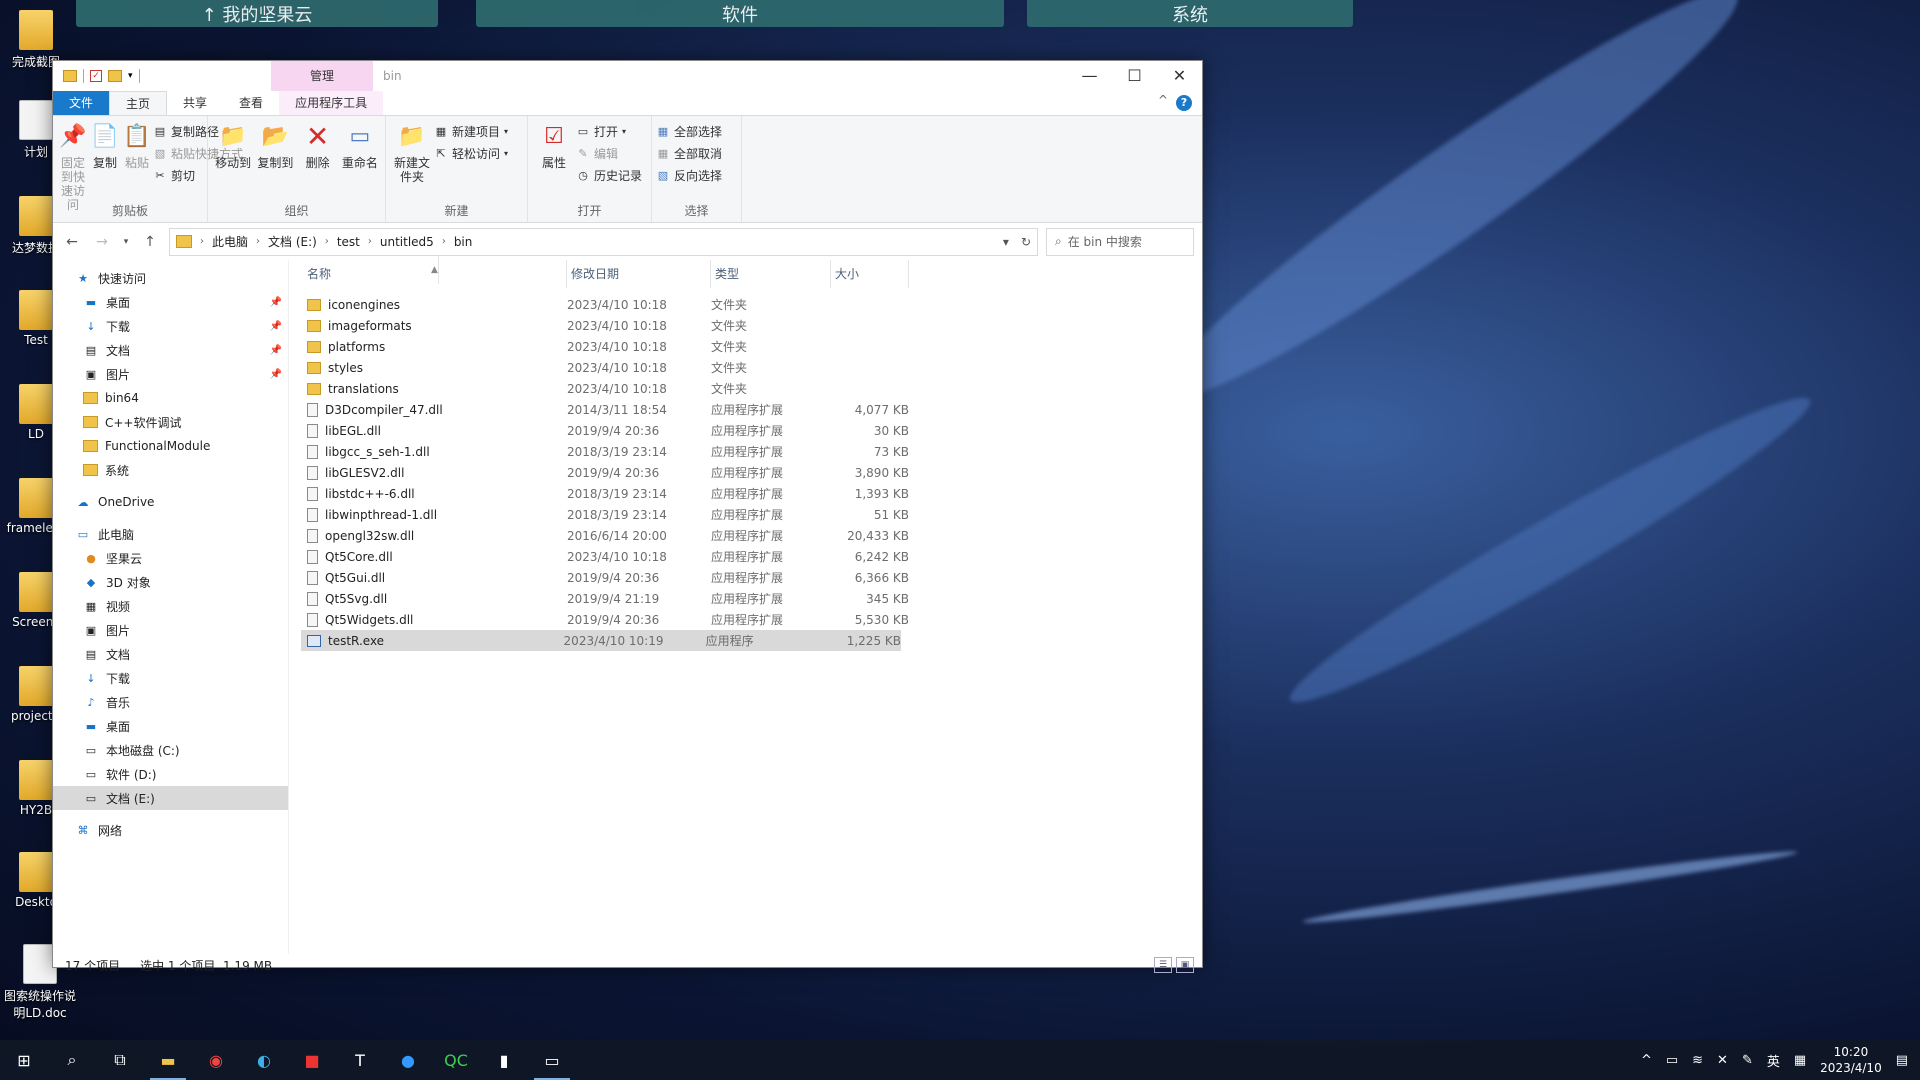 This screenshot has height=1080, width=1920. I want to click on pin-quick-access-button: 📌 固定到快速访问, so click(73, 166).